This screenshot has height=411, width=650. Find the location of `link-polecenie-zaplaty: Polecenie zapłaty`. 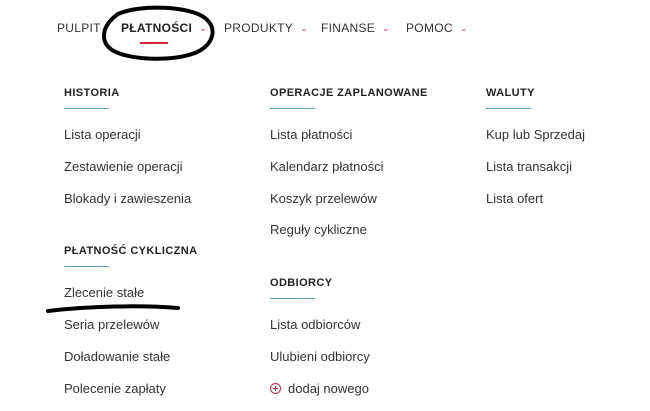

link-polecenie-zaplaty: Polecenie zapłaty is located at coordinates (115, 389).